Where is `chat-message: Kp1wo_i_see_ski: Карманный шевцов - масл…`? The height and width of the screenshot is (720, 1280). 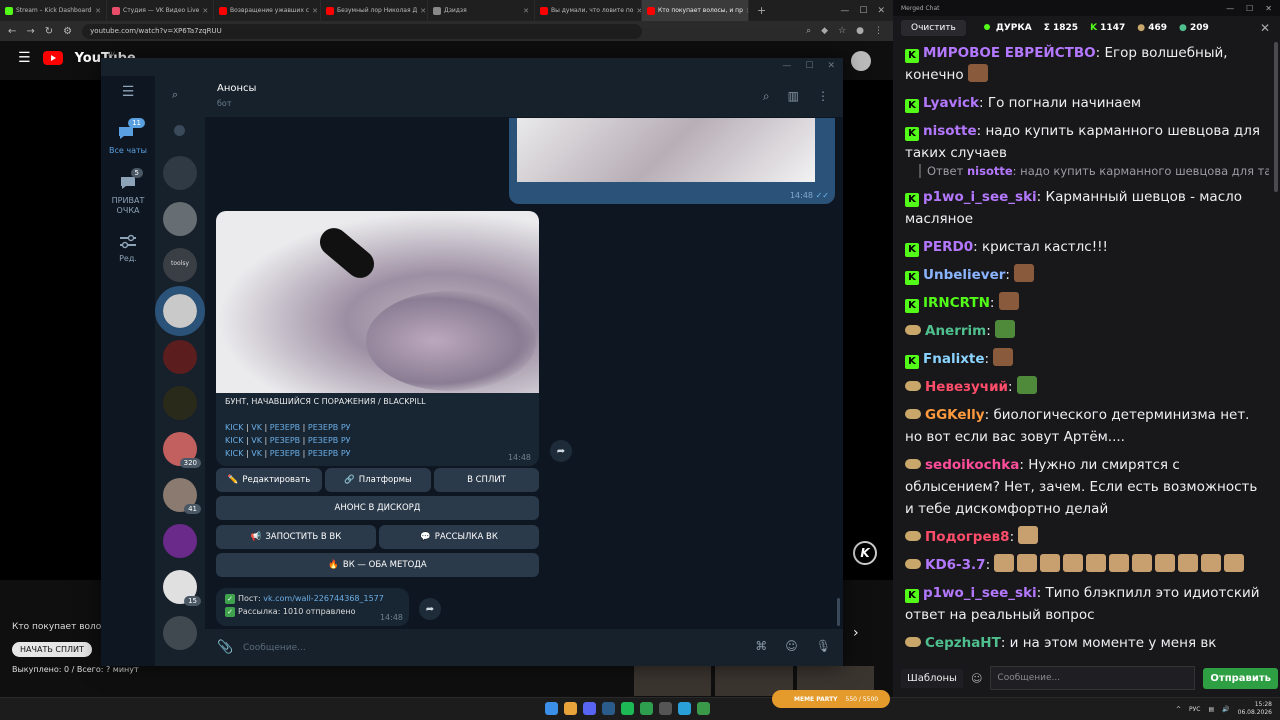
chat-message: Kp1wo_i_see_ski: Карманный шевцов - масл… is located at coordinates (1086, 208).